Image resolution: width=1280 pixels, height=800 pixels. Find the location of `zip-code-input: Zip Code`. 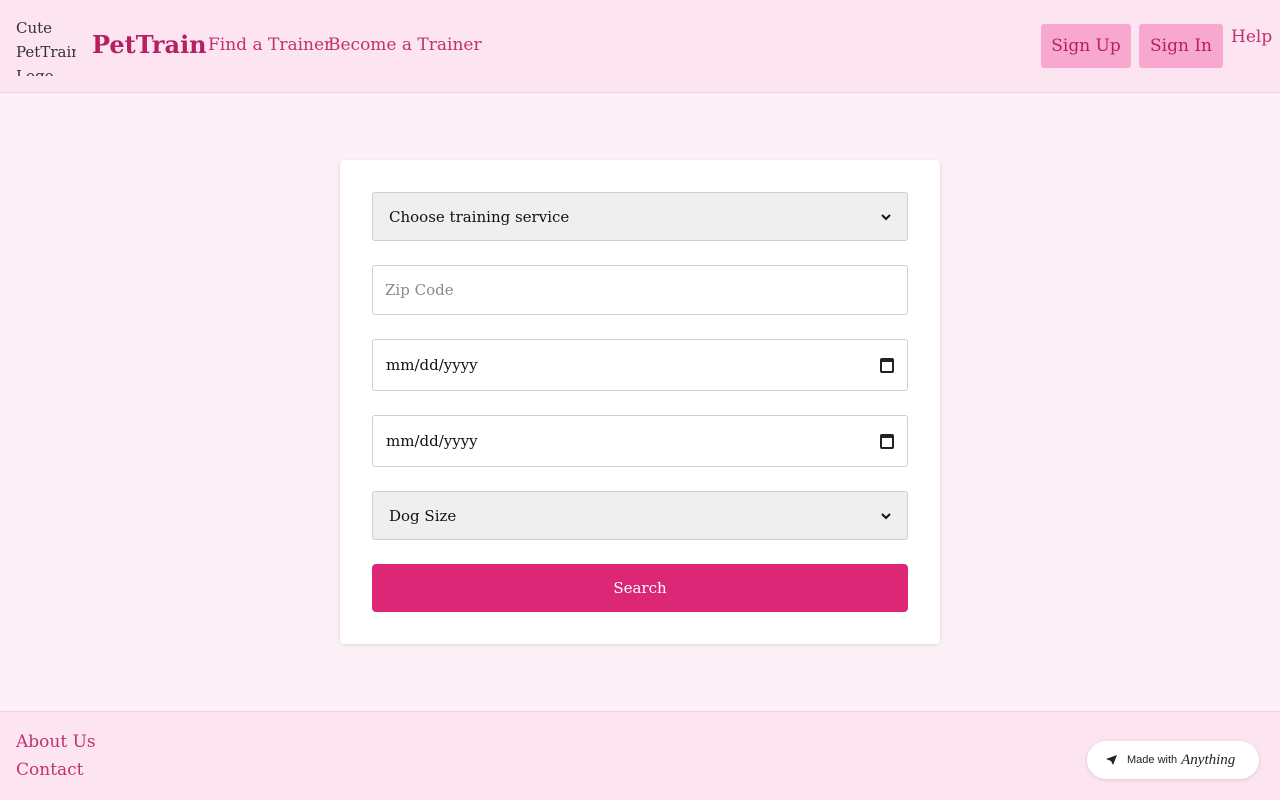

zip-code-input: Zip Code is located at coordinates (640, 290).